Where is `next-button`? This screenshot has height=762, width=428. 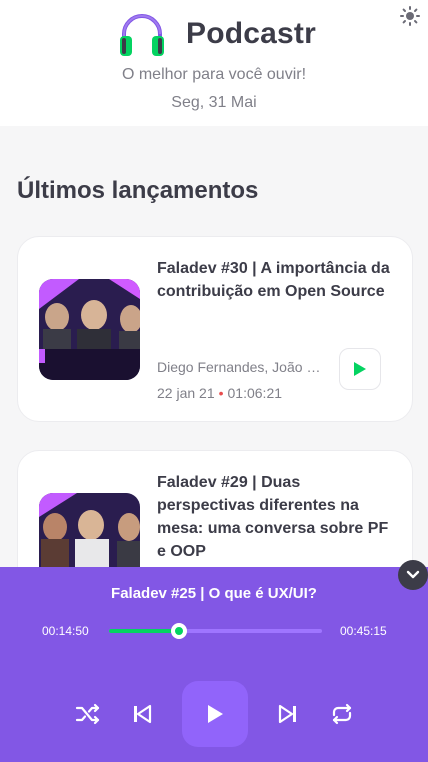 next-button is located at coordinates (288, 714).